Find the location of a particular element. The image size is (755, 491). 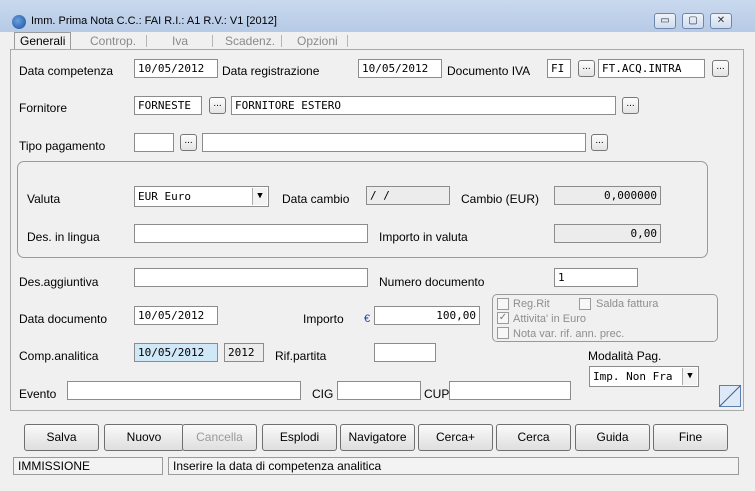

valuta-value: EUR Euro is located at coordinates (164, 196).